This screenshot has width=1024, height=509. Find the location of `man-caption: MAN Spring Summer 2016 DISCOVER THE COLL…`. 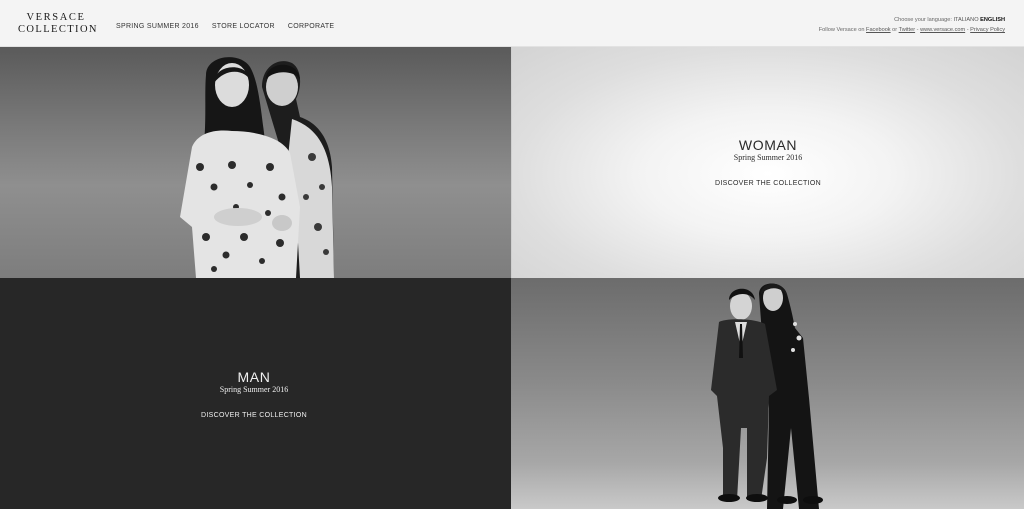

man-caption: MAN Spring Summer 2016 DISCOVER THE COLL… is located at coordinates (254, 395).